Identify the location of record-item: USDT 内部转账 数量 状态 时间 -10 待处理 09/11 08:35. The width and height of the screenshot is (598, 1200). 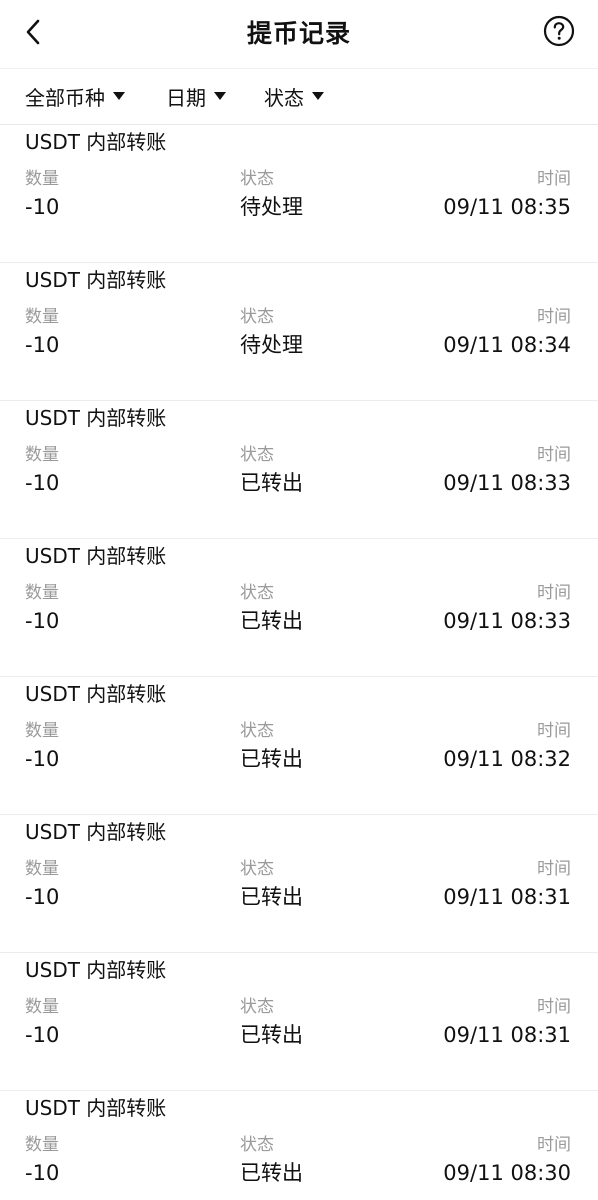
(299, 193).